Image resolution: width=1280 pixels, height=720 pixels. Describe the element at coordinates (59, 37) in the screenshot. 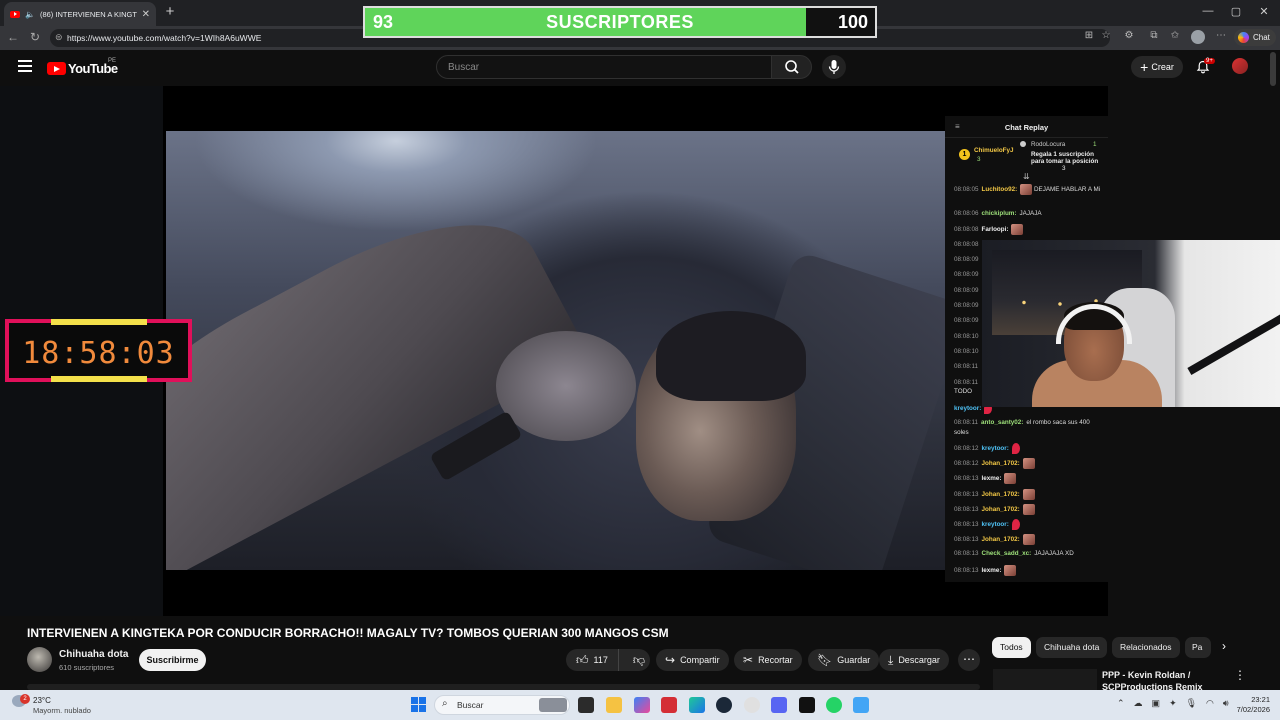

I see `site-info-icon: ⊜` at that location.